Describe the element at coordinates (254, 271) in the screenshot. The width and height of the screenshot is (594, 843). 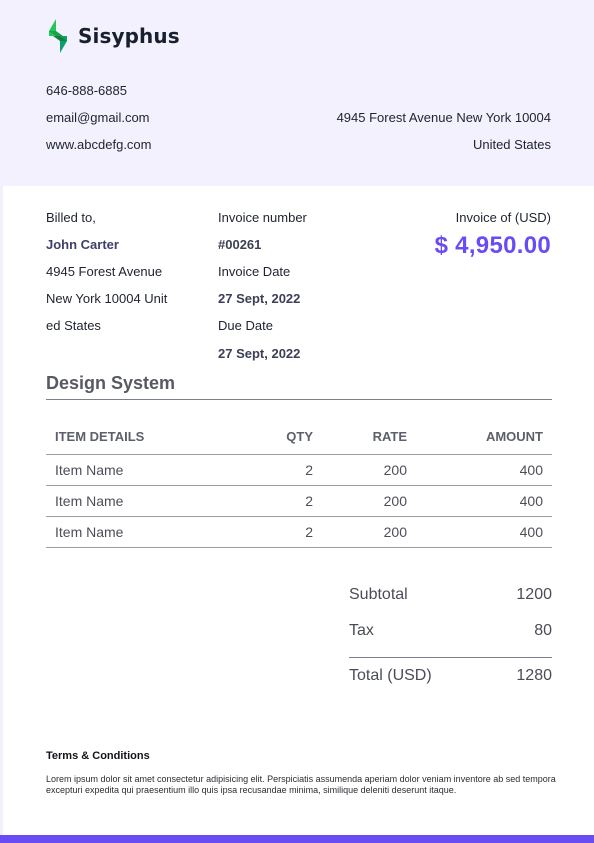
I see `invoice-date-label: Invoice Date` at that location.